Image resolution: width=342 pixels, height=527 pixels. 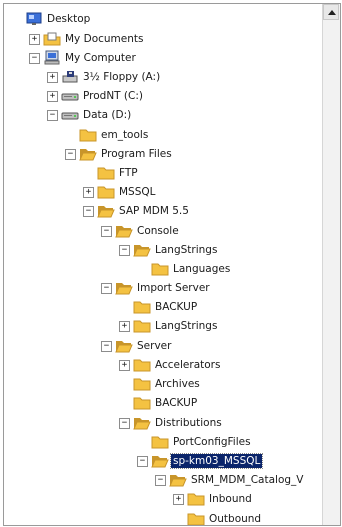 What do you see at coordinates (68, 19) in the screenshot?
I see `tree-node-label: Desktop` at bounding box center [68, 19].